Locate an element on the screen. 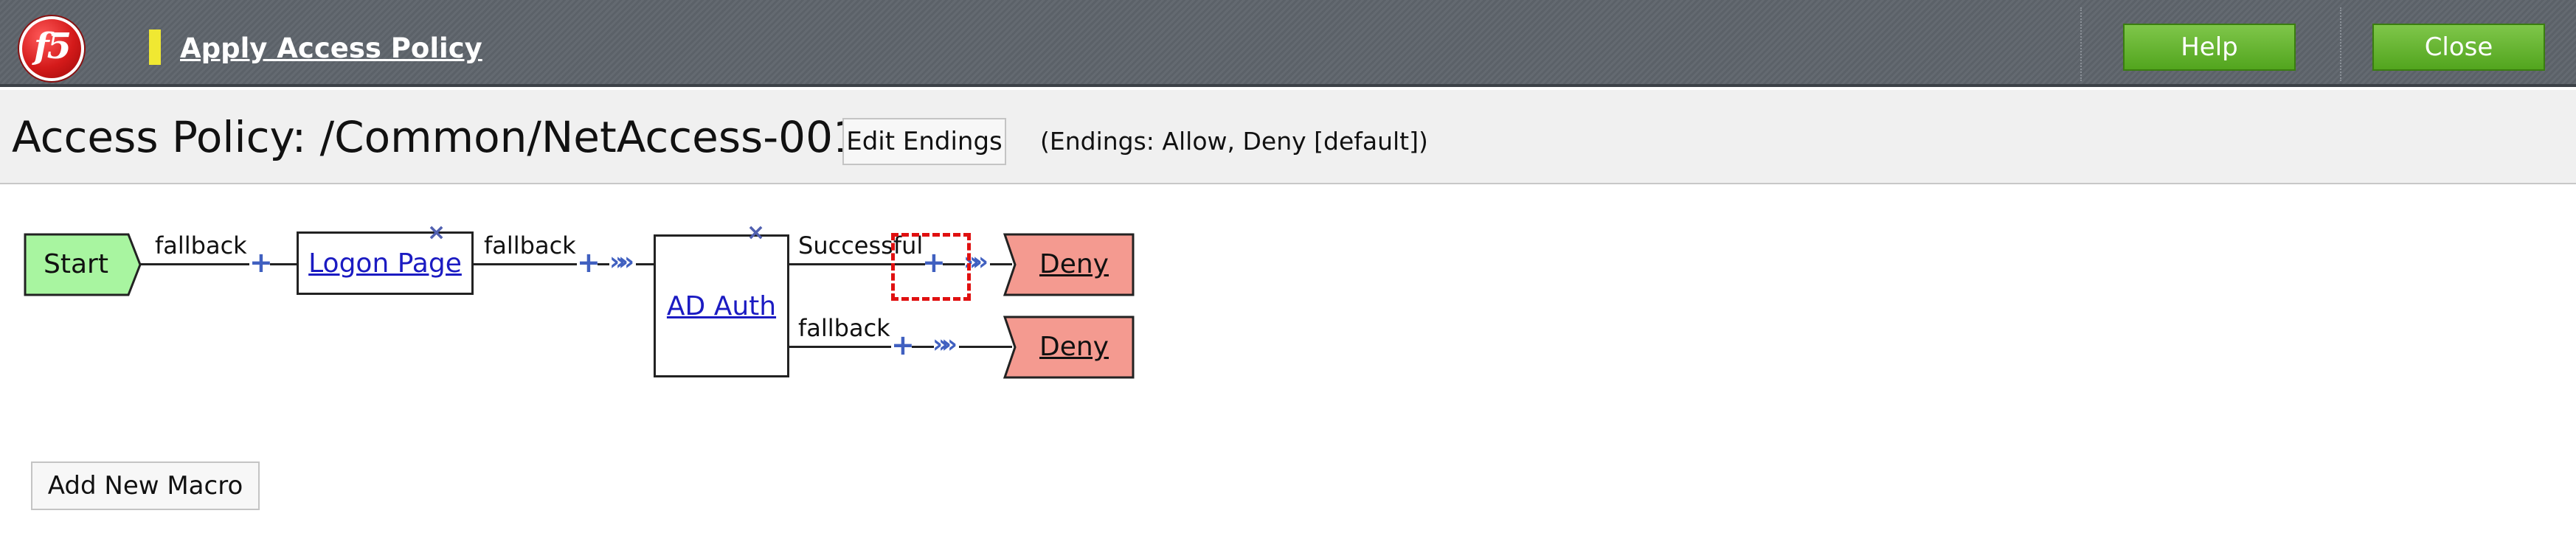 The width and height of the screenshot is (2576, 547). ad-auth-link: AD Auth is located at coordinates (722, 306).